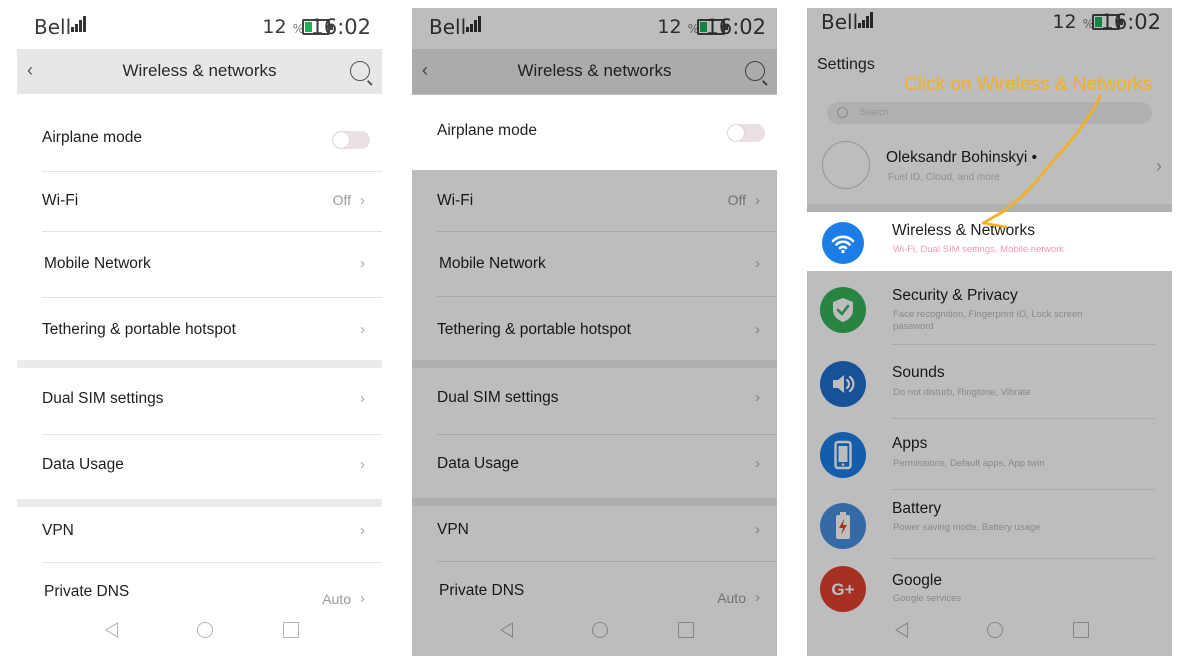  I want to click on vpn-label: VPN, so click(58, 530).